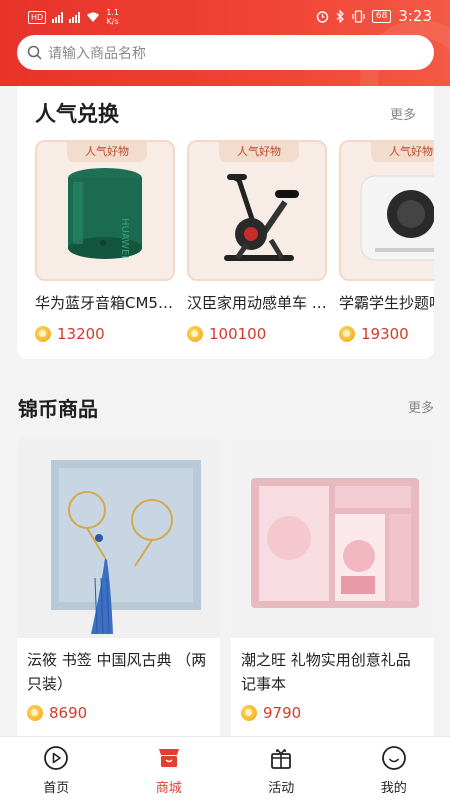 This screenshot has height=800, width=450. I want to click on popular-title: 人气兑换, so click(77, 114).